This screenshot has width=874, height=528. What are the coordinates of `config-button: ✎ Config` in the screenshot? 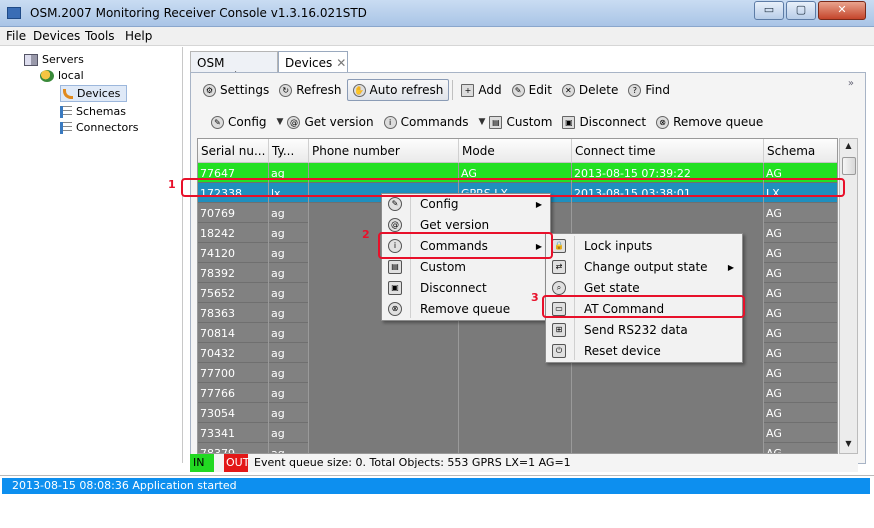 It's located at (239, 122).